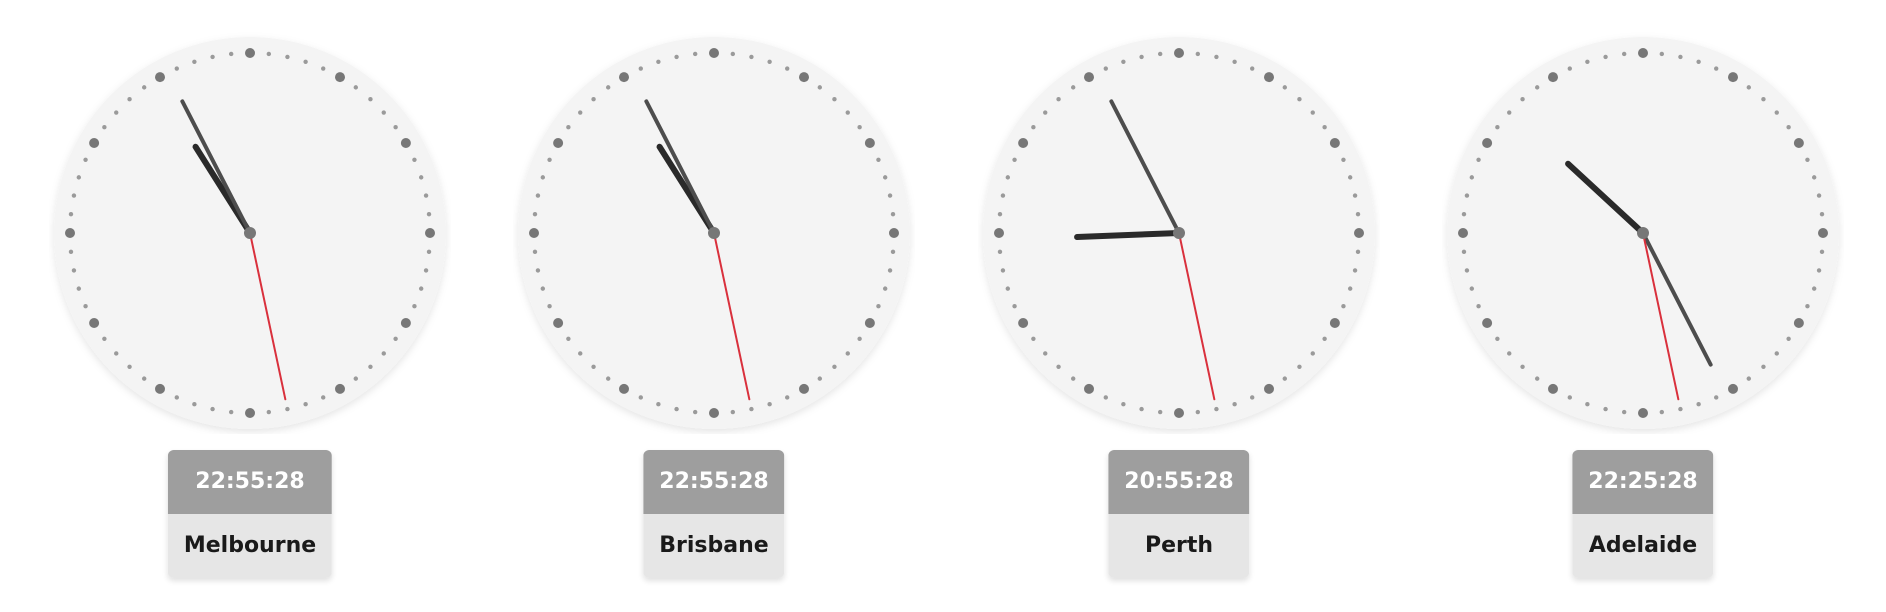 Image resolution: width=1886 pixels, height=612 pixels. What do you see at coordinates (1643, 514) in the screenshot?
I see `clock-label: 22:25:28 Adelaide` at bounding box center [1643, 514].